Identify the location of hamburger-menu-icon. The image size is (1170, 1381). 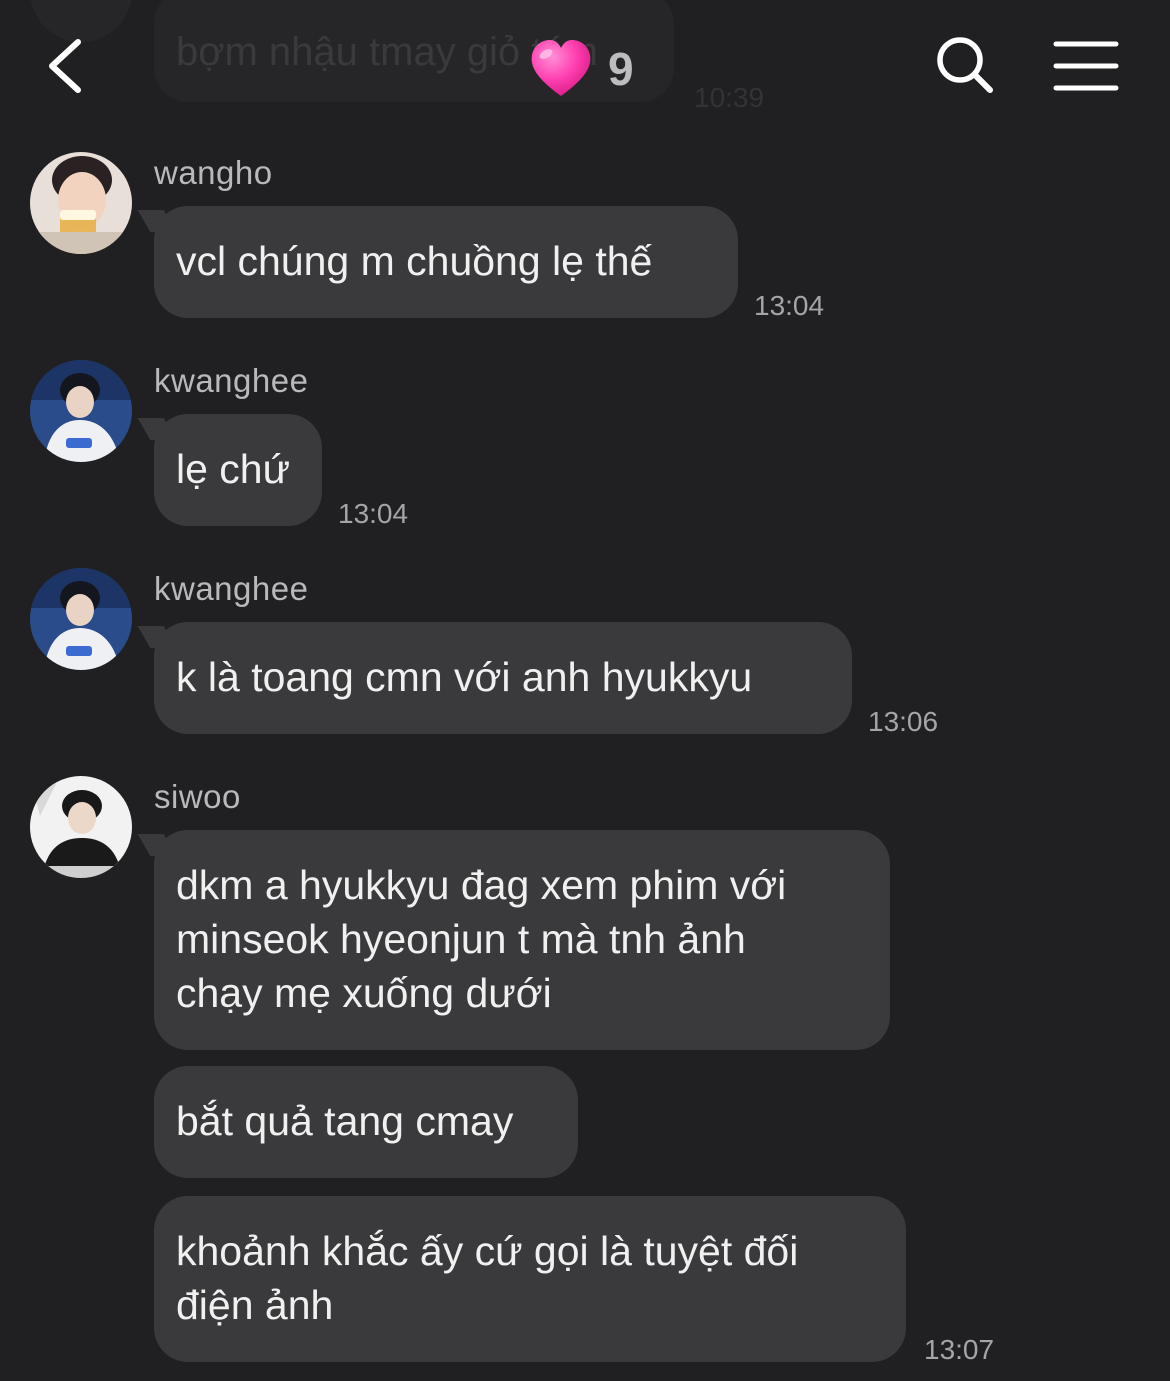
(1086, 66).